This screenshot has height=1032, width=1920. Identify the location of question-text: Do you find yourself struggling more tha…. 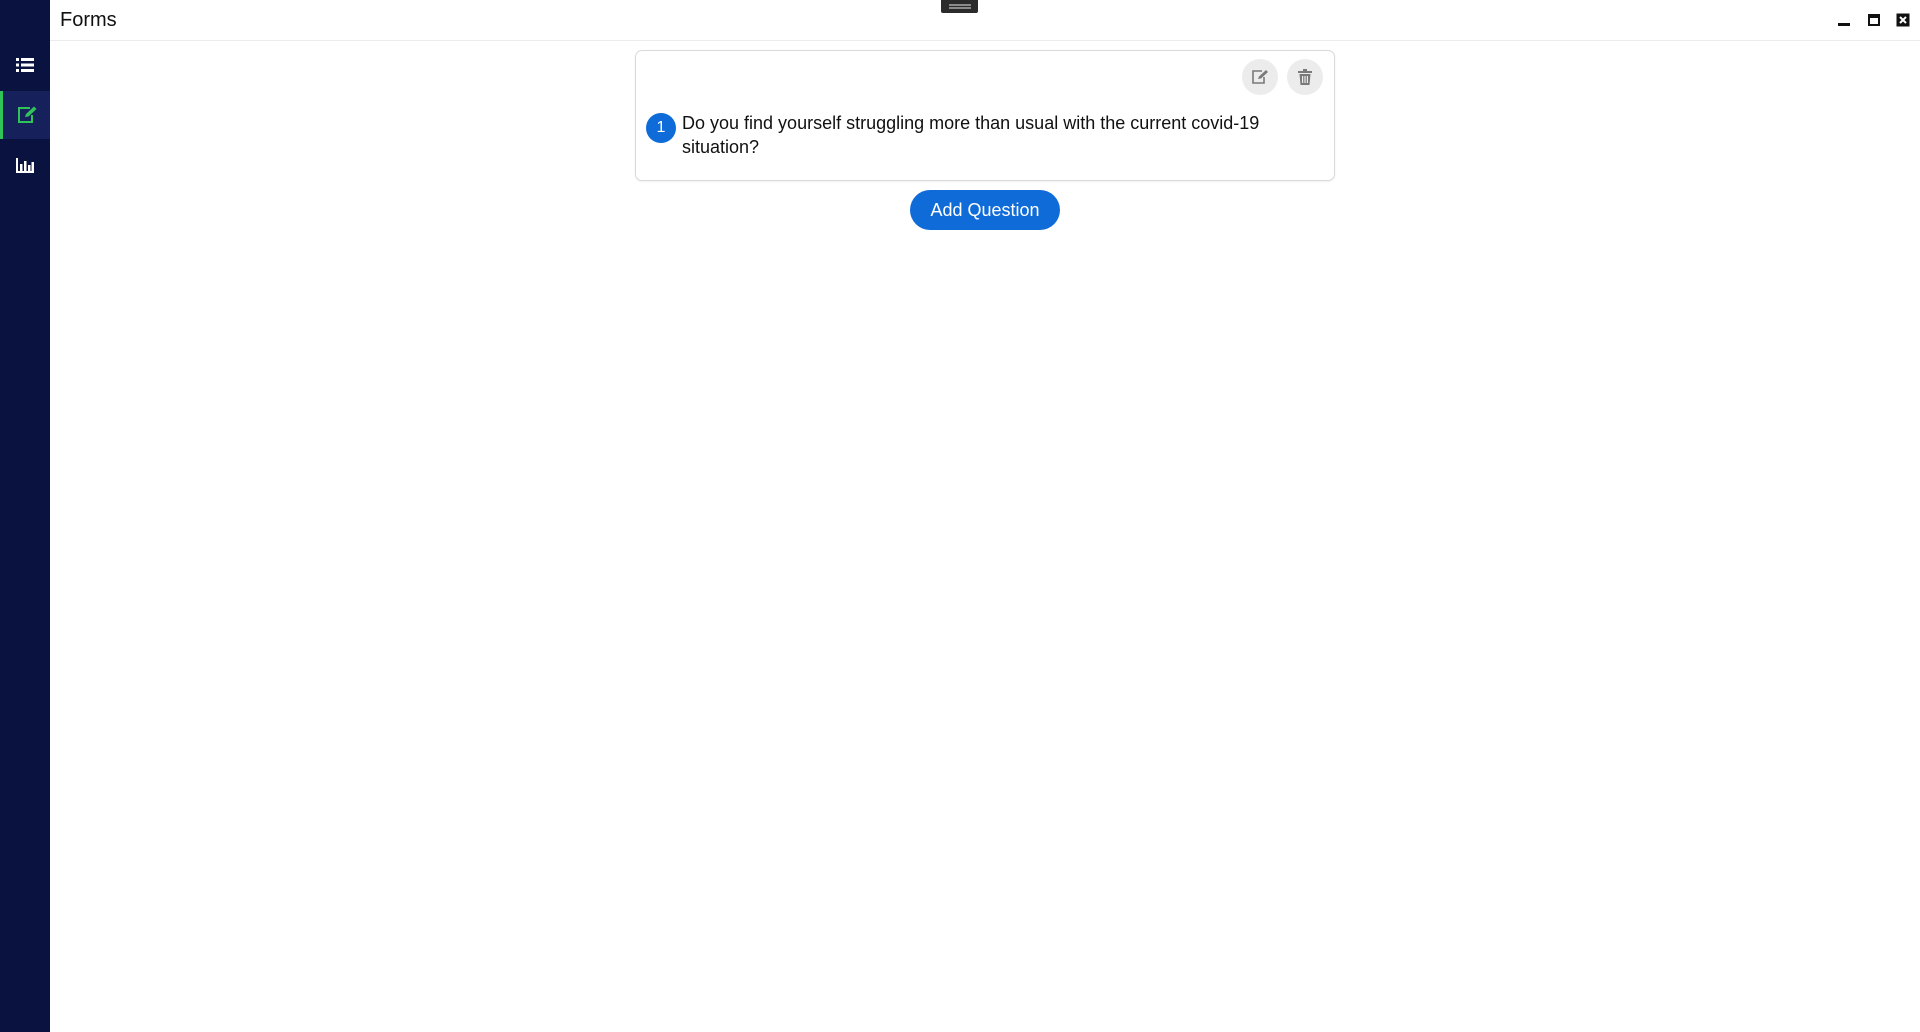
(971, 135).